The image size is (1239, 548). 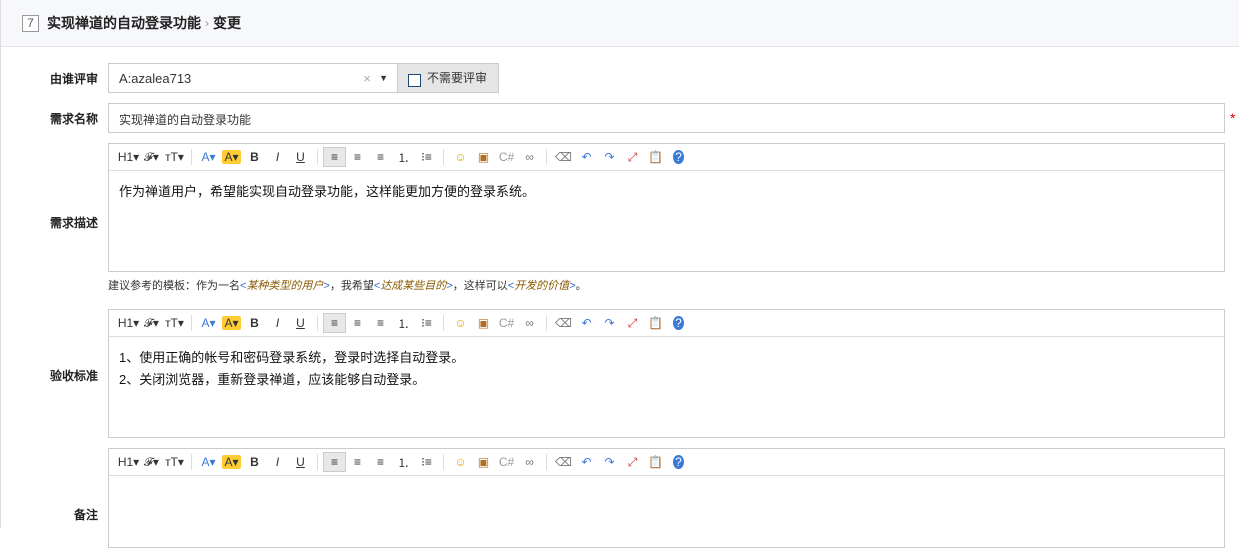 I want to click on redo-icon: ↷, so click(x=609, y=462).